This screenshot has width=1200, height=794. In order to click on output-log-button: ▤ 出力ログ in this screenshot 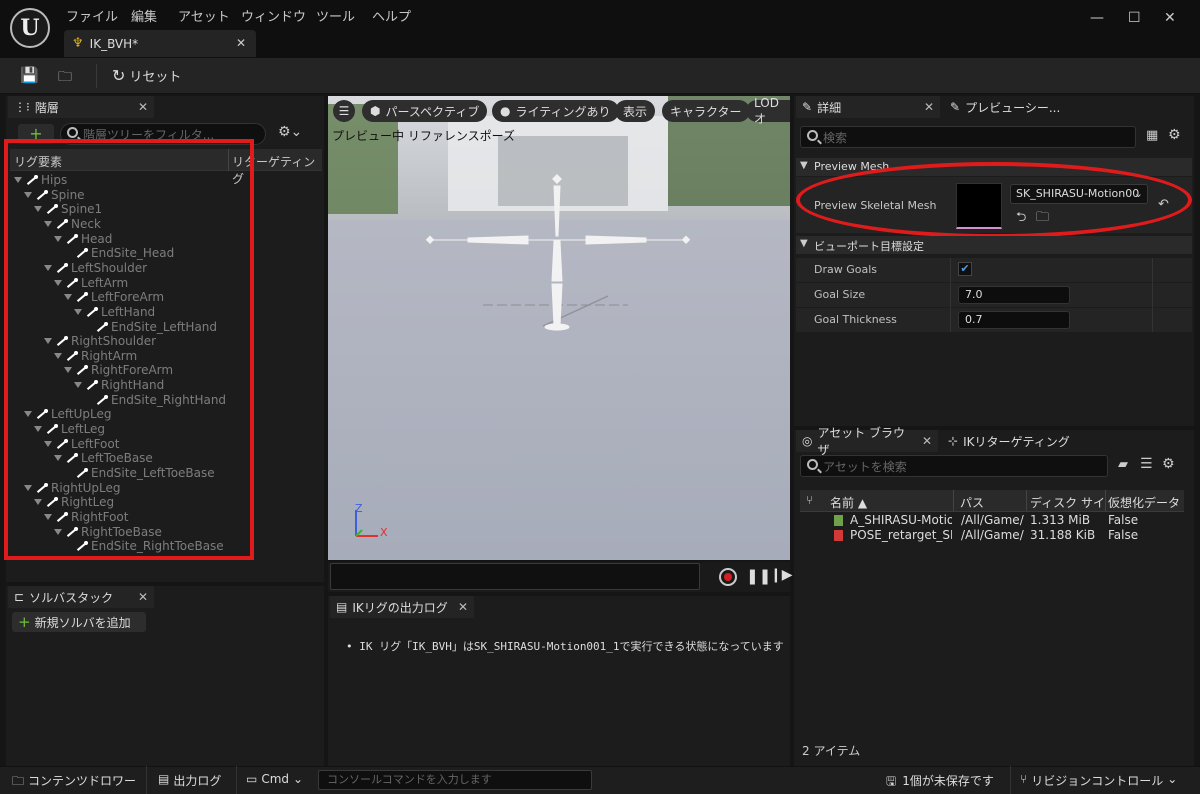, I will do `click(189, 780)`.